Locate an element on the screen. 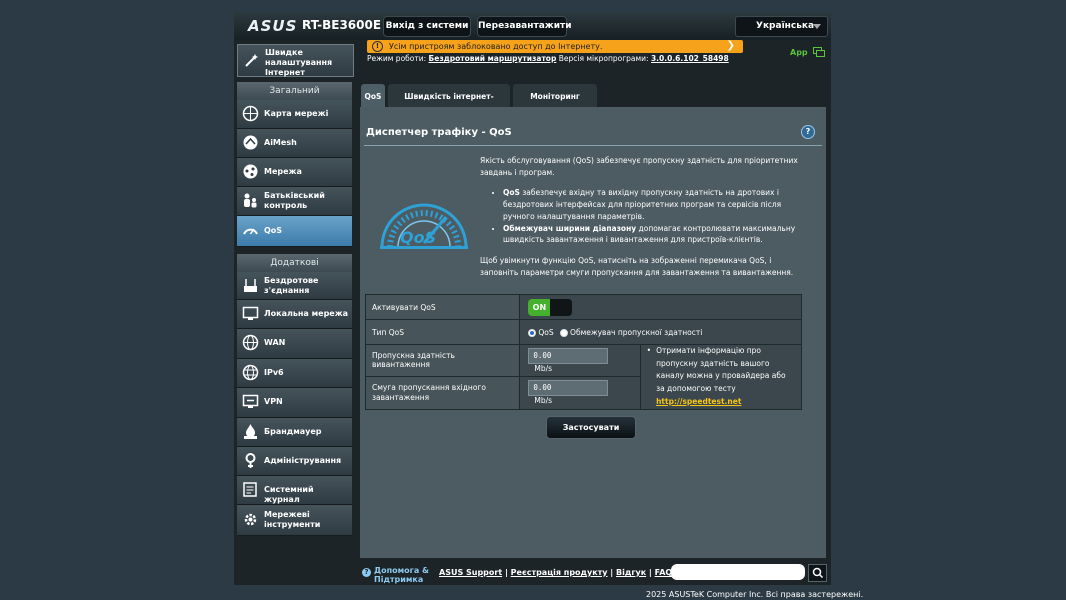 Image resolution: width=1066 pixels, height=600 pixels. sidebar-item-firewall: Брандмауер is located at coordinates (294, 432).